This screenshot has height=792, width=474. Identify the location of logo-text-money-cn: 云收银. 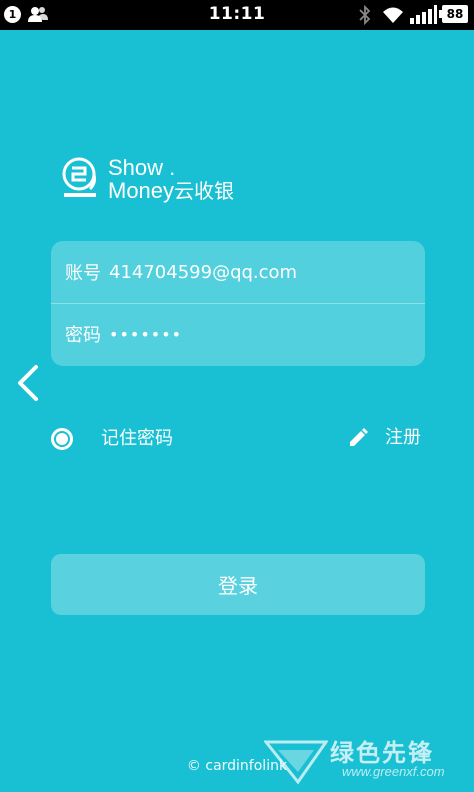
(204, 191).